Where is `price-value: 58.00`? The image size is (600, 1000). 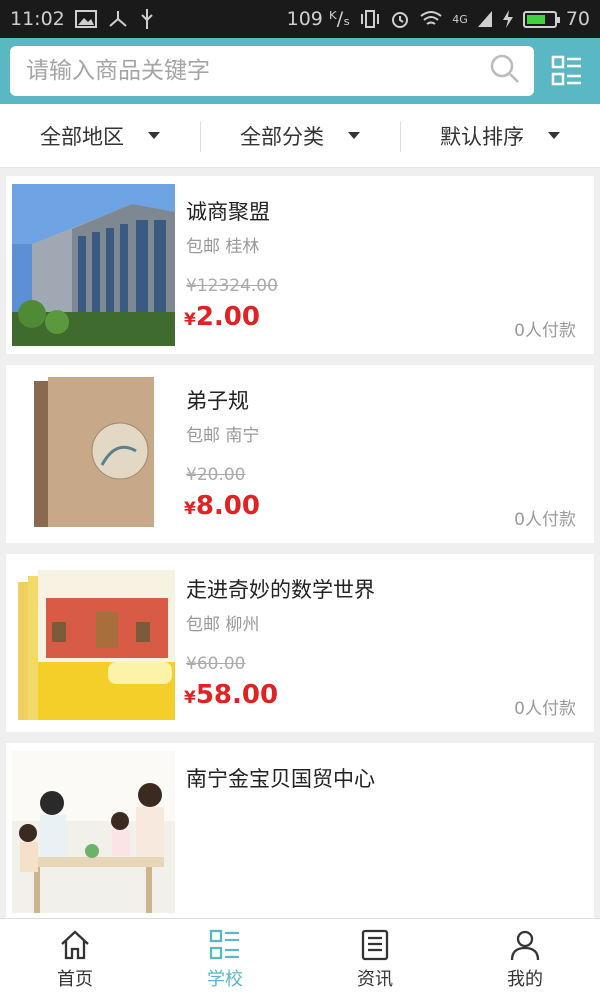
price-value: 58.00 is located at coordinates (237, 695).